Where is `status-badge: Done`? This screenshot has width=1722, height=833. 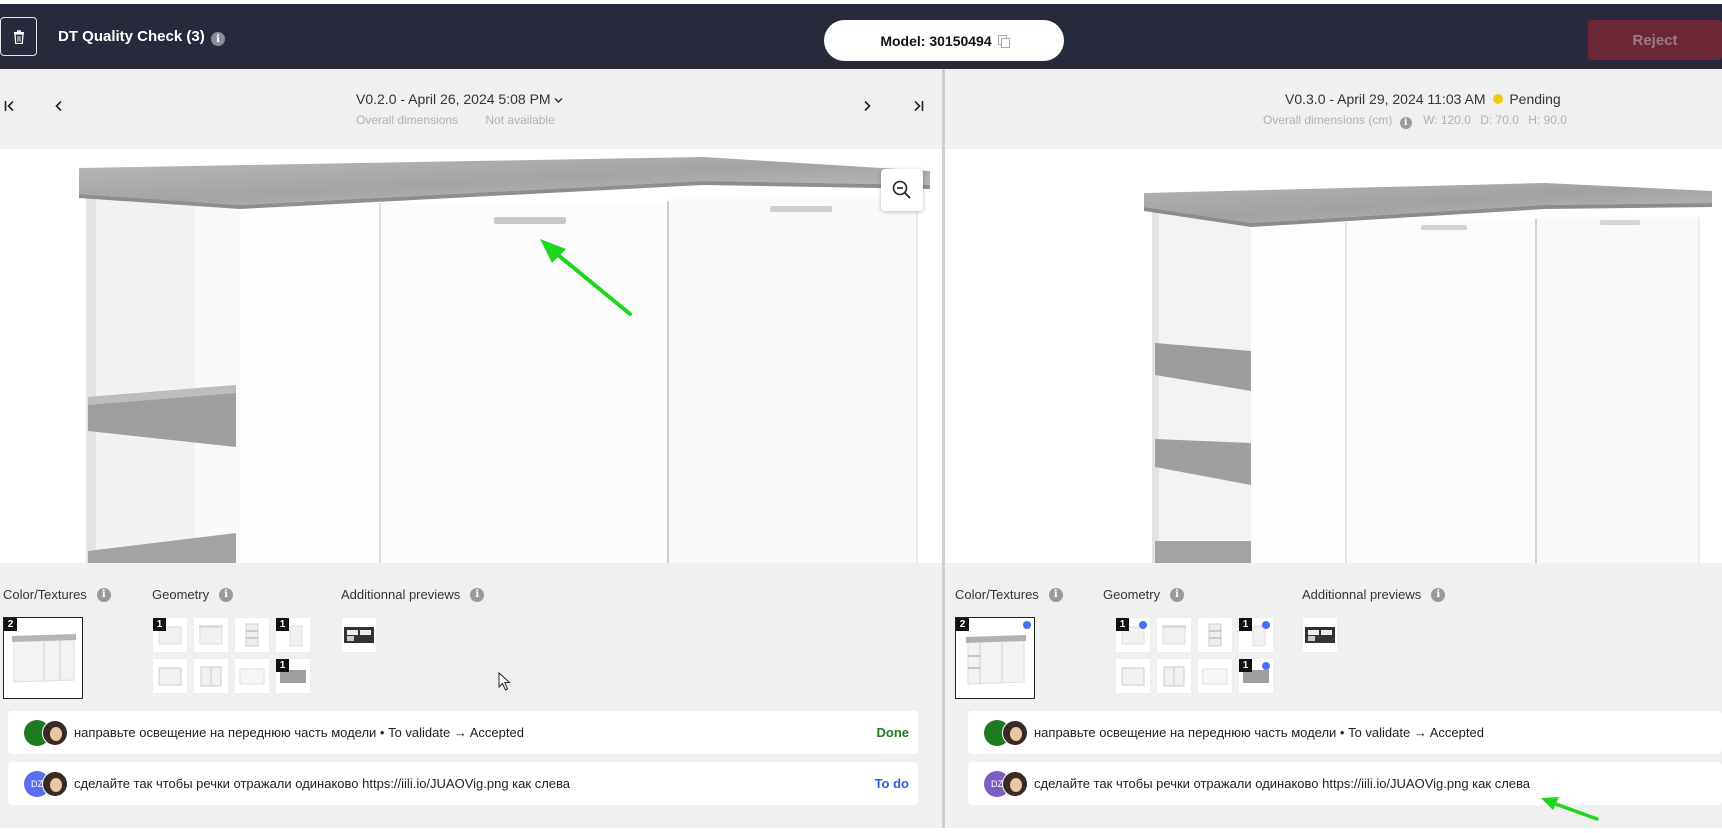
status-badge: Done is located at coordinates (893, 732).